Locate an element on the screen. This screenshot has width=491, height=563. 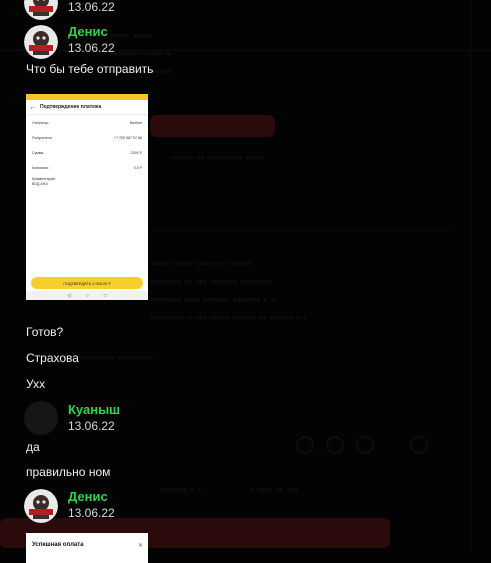
detail-value: 0,0 ₸ is located at coordinates (137, 167).